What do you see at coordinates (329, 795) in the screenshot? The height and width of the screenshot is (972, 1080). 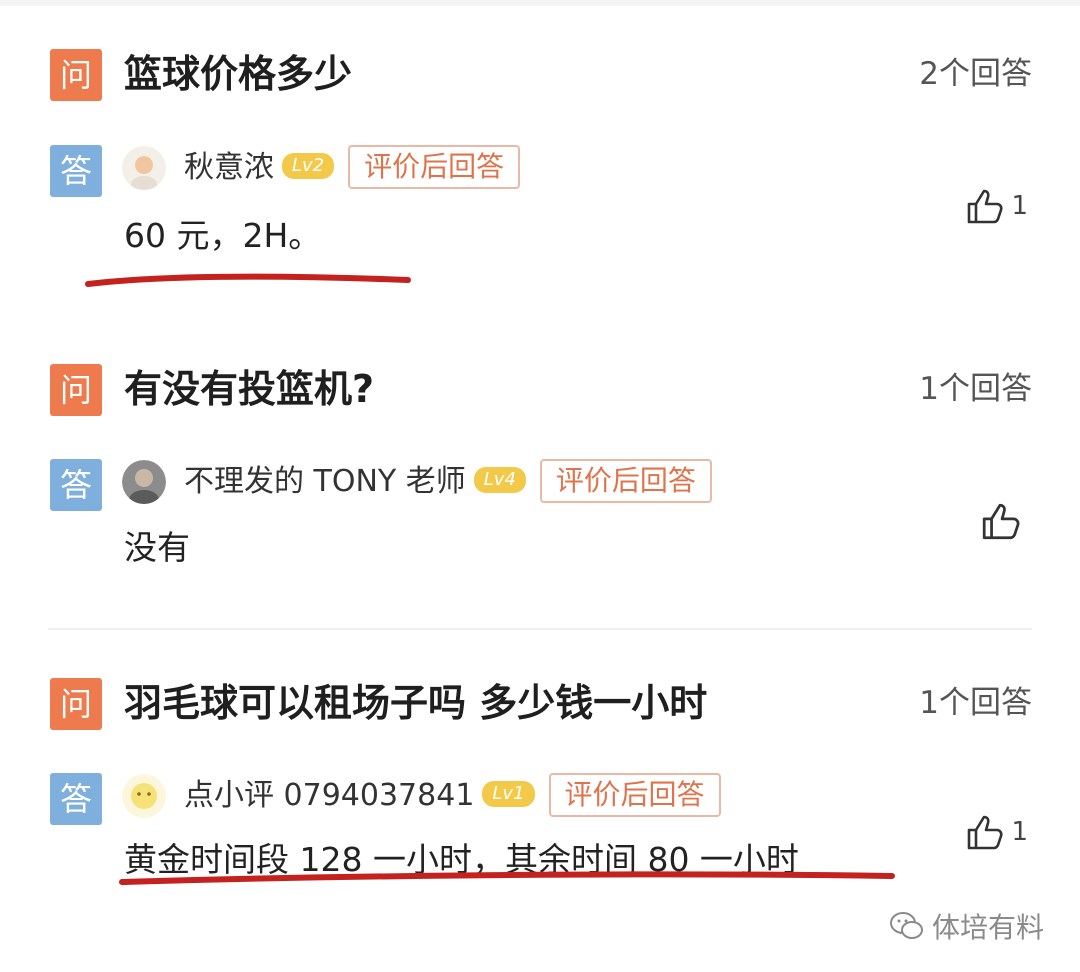 I see `user-name: 点小评 0794037841` at bounding box center [329, 795].